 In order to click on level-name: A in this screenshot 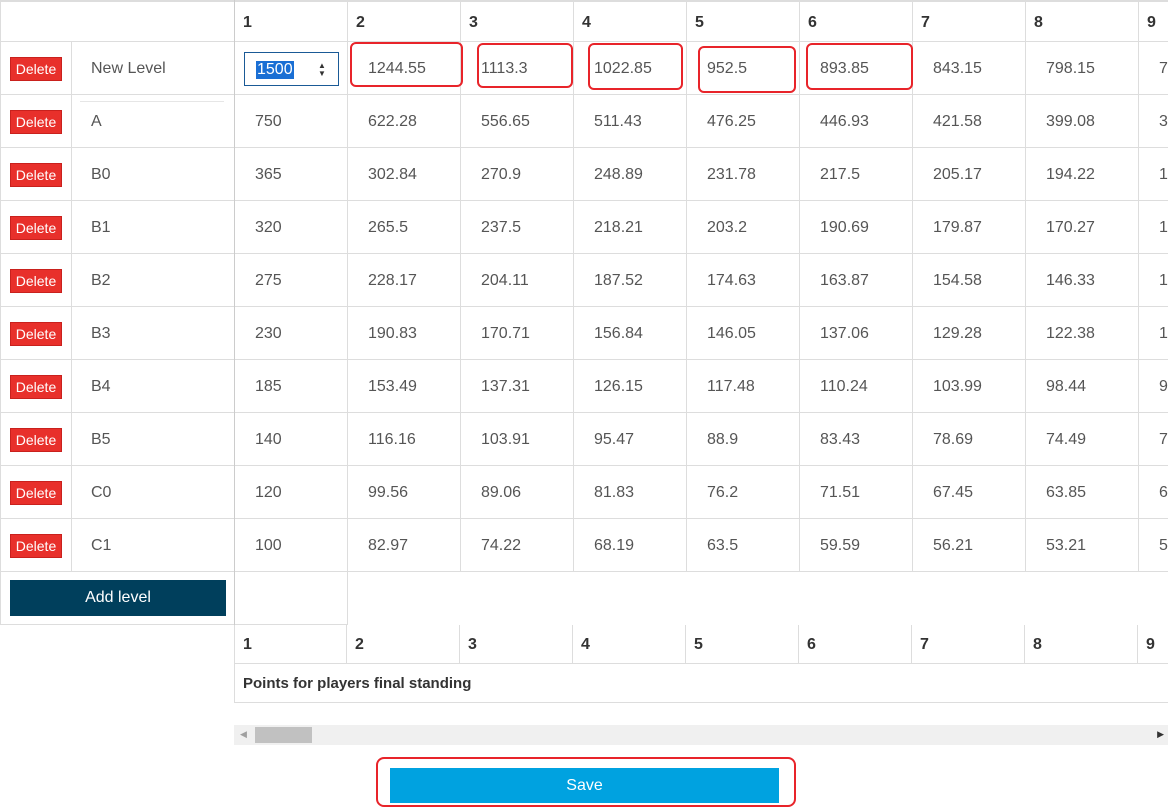, I will do `click(96, 121)`.